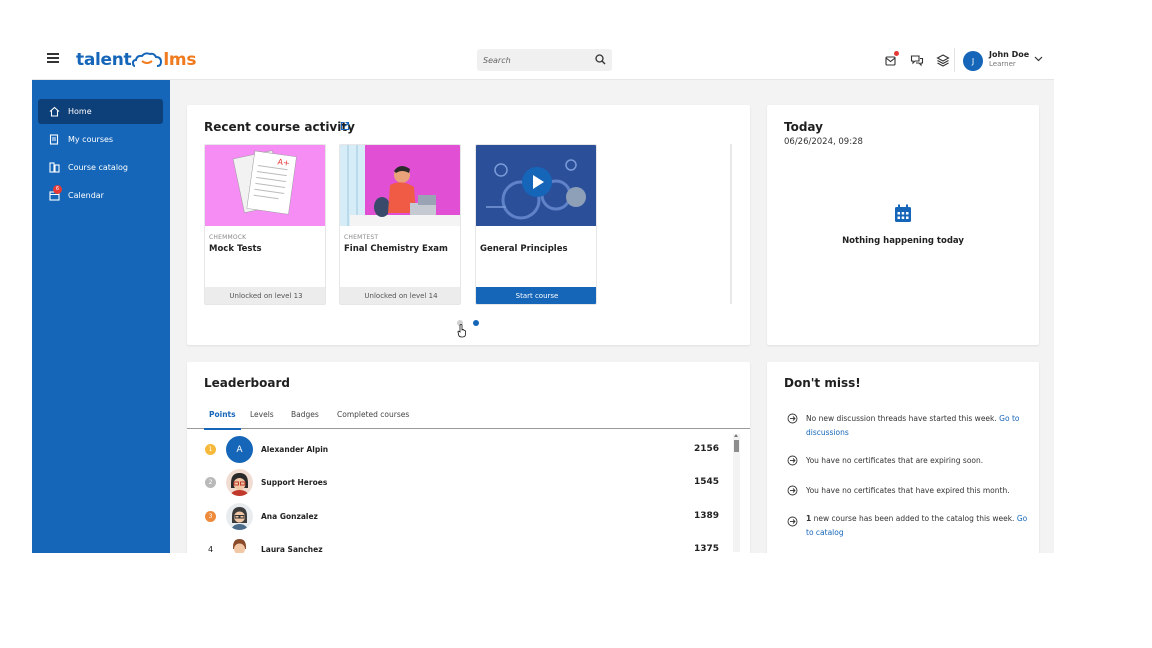 The image size is (1152, 648). What do you see at coordinates (361, 237) in the screenshot?
I see `course-code: CHEMTEST` at bounding box center [361, 237].